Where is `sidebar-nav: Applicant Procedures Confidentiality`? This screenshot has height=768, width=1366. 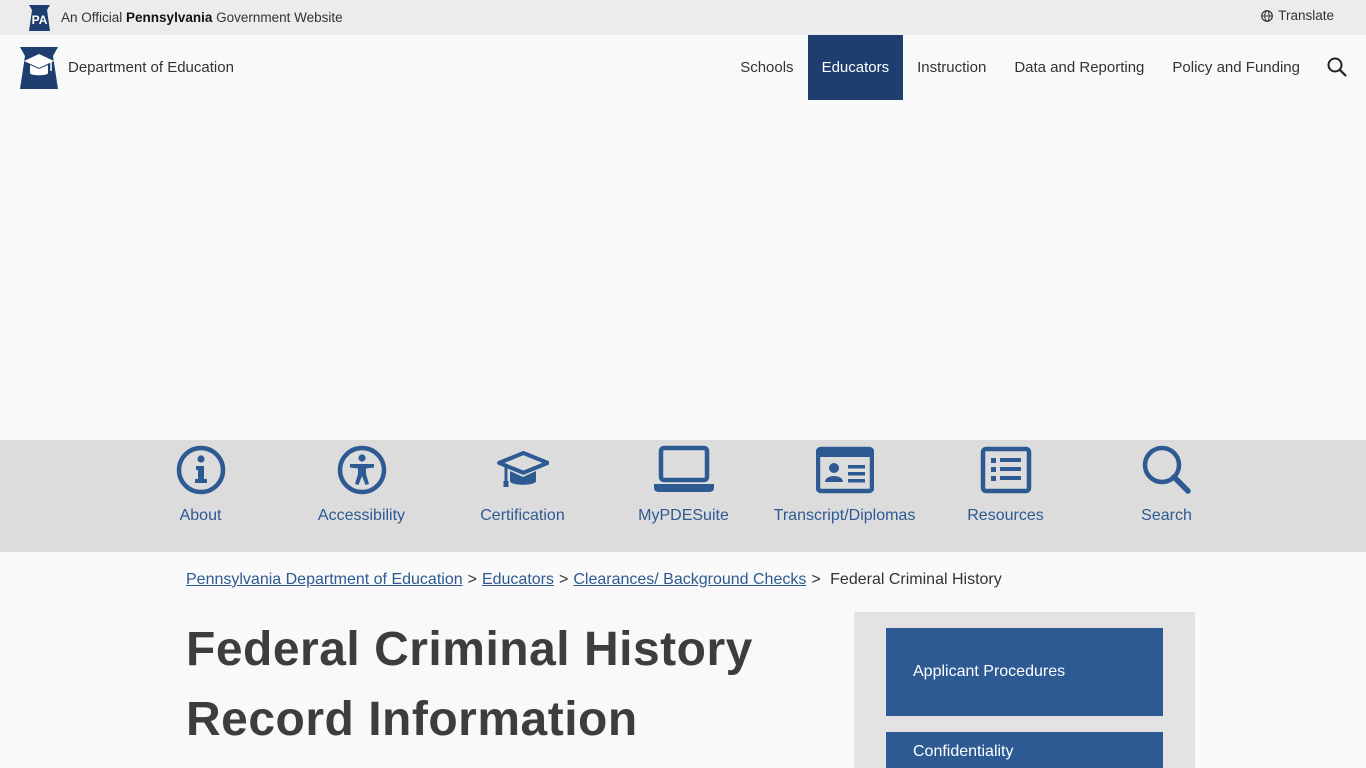
sidebar-nav: Applicant Procedures Confidentiality is located at coordinates (1024, 690).